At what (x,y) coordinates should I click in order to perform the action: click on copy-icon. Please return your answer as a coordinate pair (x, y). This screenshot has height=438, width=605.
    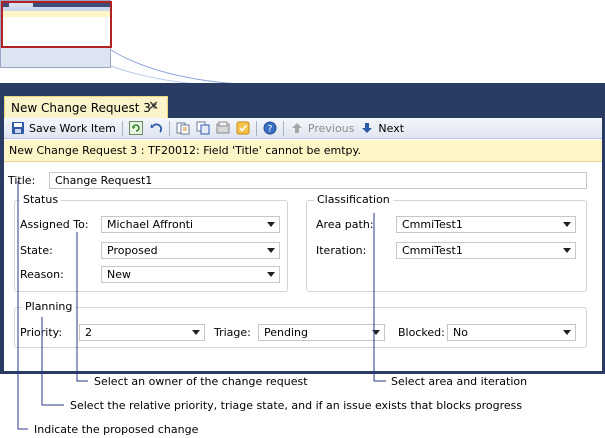
    Looking at the image, I should click on (203, 128).